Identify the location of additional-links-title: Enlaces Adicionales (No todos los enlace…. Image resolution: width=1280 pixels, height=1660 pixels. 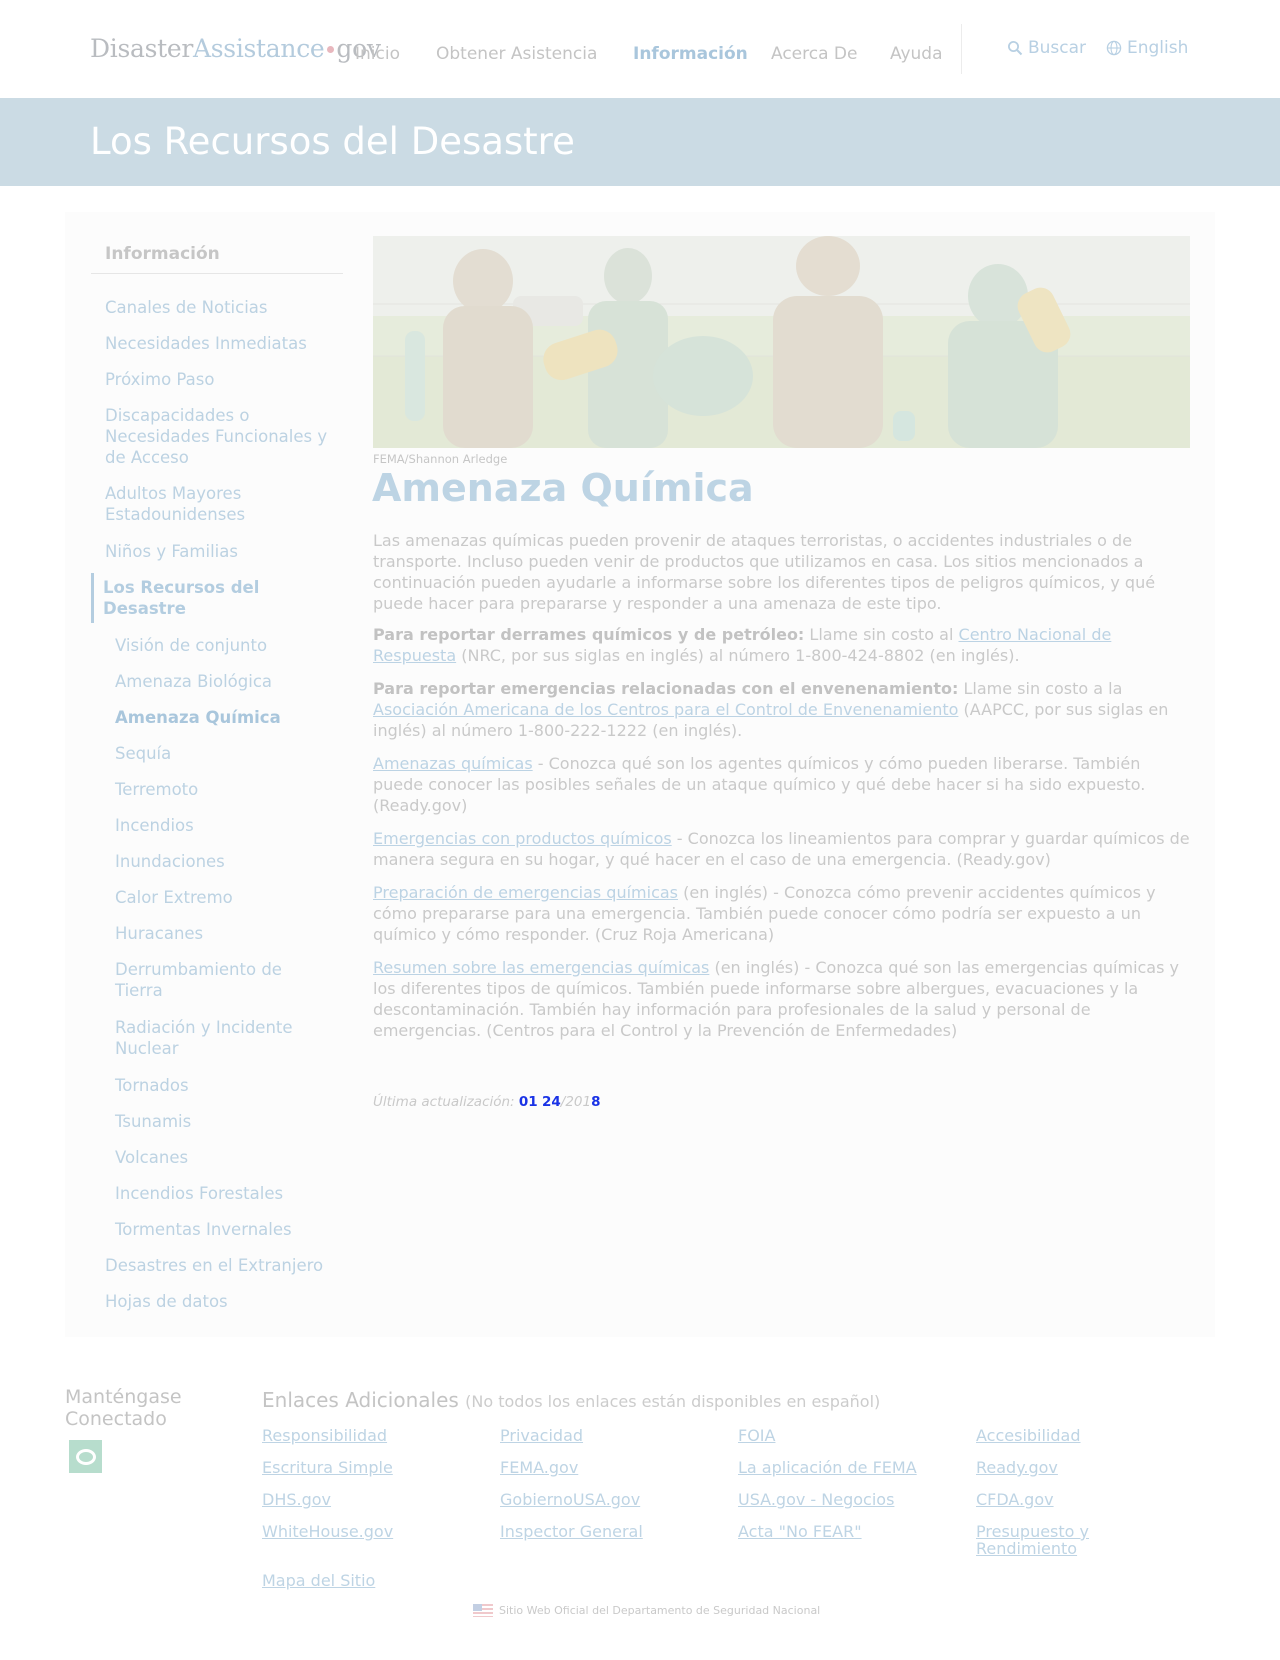
(571, 1400).